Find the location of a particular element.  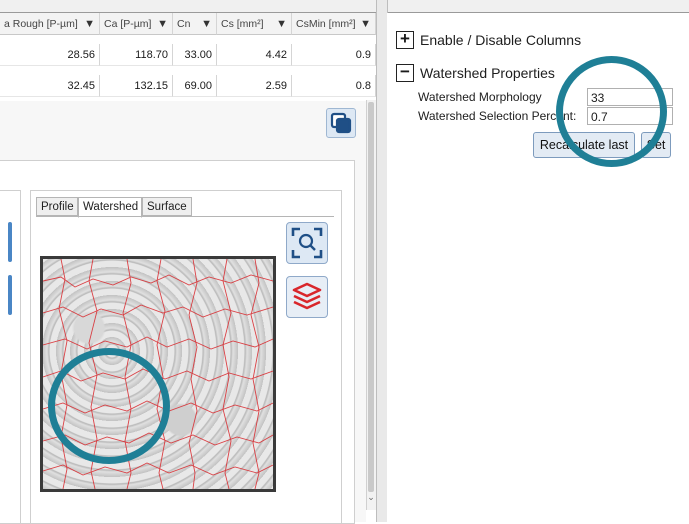

scrollbar-thumb is located at coordinates (371, 297).